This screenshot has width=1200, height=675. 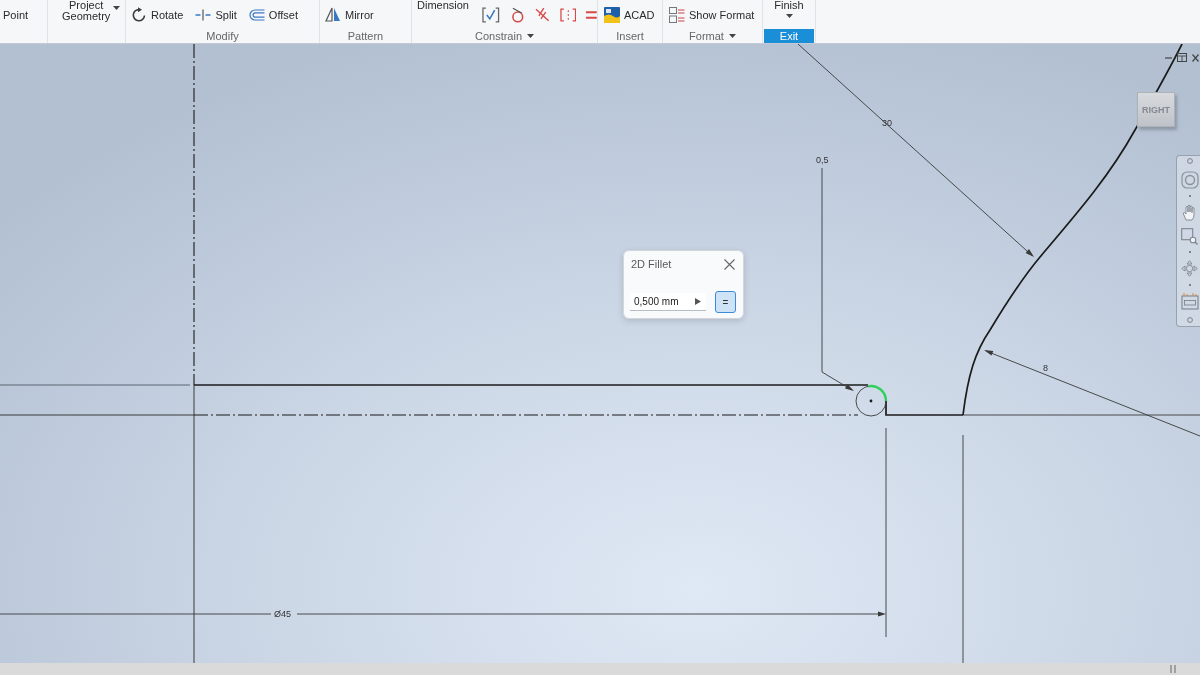 What do you see at coordinates (725, 302) in the screenshot?
I see `apply-button: =` at bounding box center [725, 302].